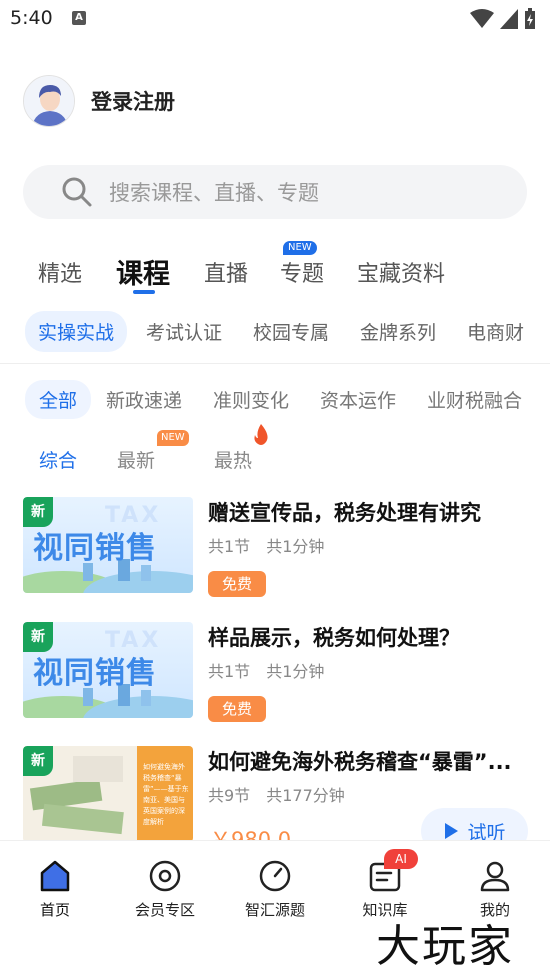 This screenshot has height=979, width=550. I want to click on vip-target-icon, so click(165, 876).